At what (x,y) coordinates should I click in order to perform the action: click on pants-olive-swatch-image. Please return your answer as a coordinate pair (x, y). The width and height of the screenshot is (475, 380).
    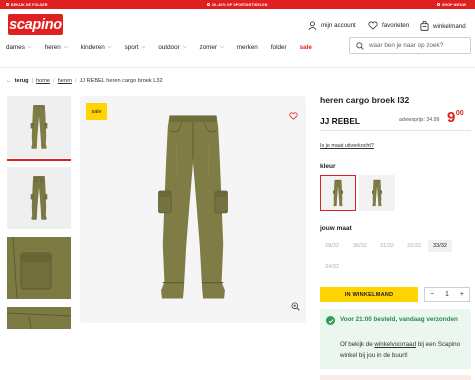
    Looking at the image, I should click on (338, 193).